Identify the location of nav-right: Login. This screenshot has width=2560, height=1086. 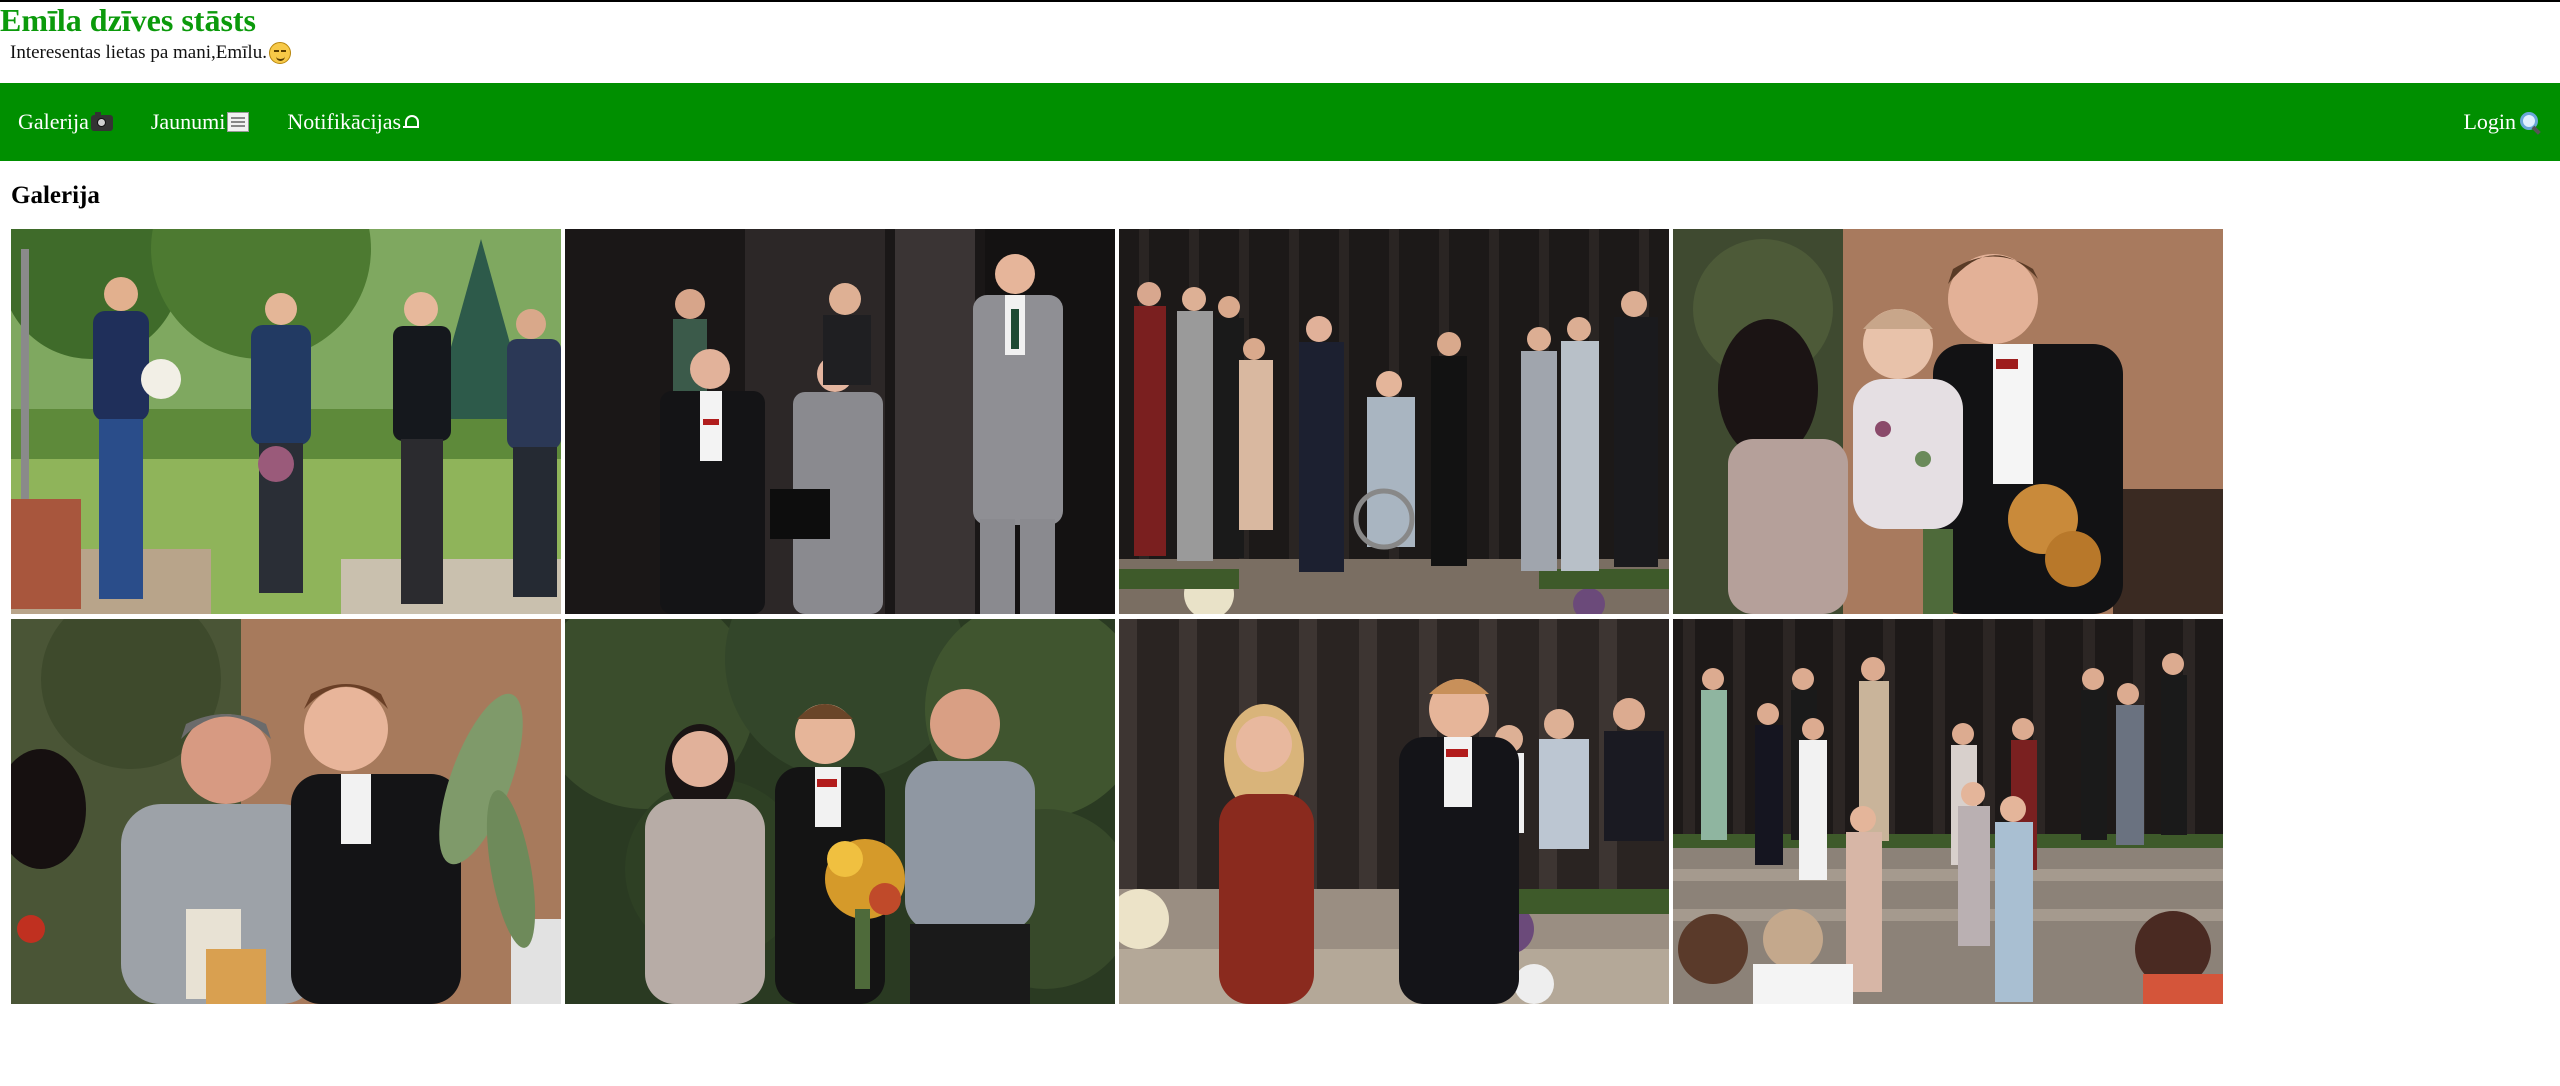
(2502, 122).